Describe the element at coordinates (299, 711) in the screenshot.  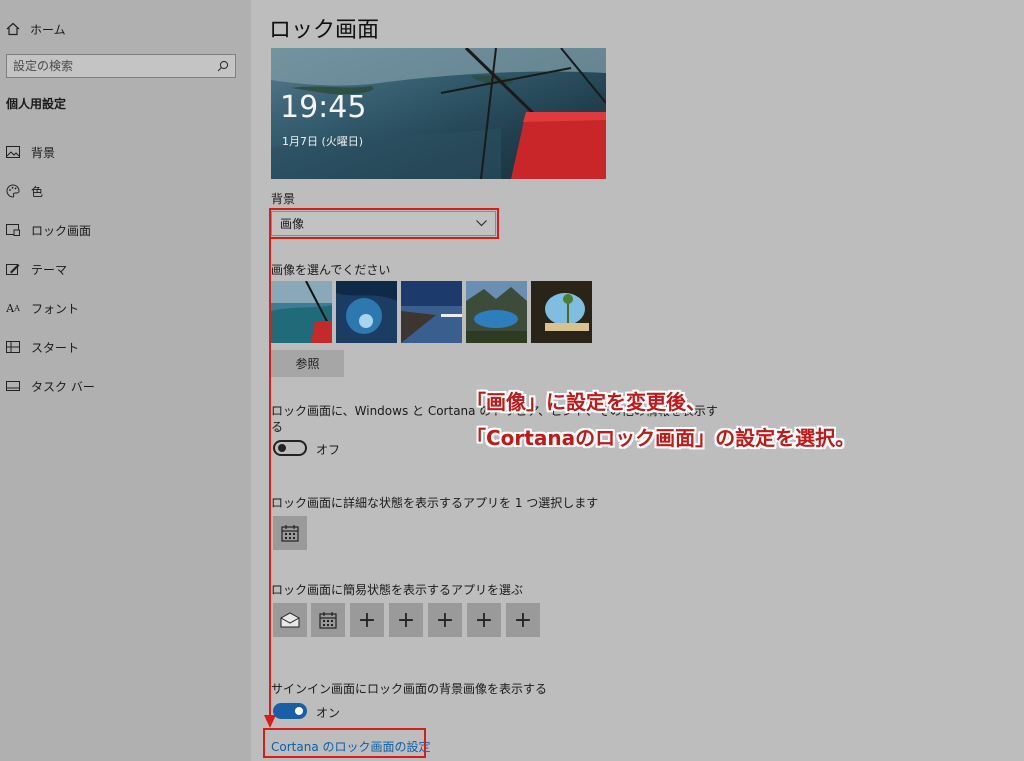
I see `toggle-knob` at that location.